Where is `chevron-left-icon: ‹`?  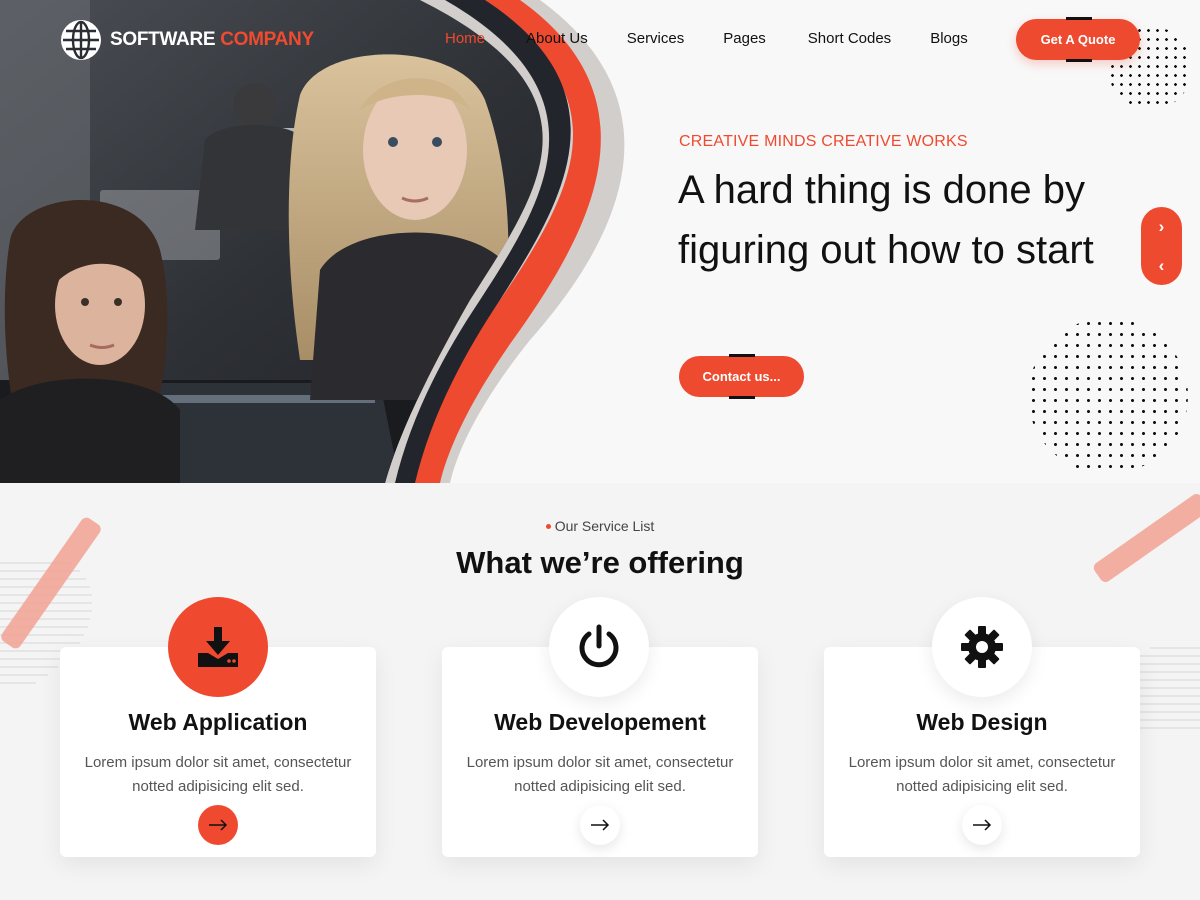 chevron-left-icon: ‹ is located at coordinates (1162, 265).